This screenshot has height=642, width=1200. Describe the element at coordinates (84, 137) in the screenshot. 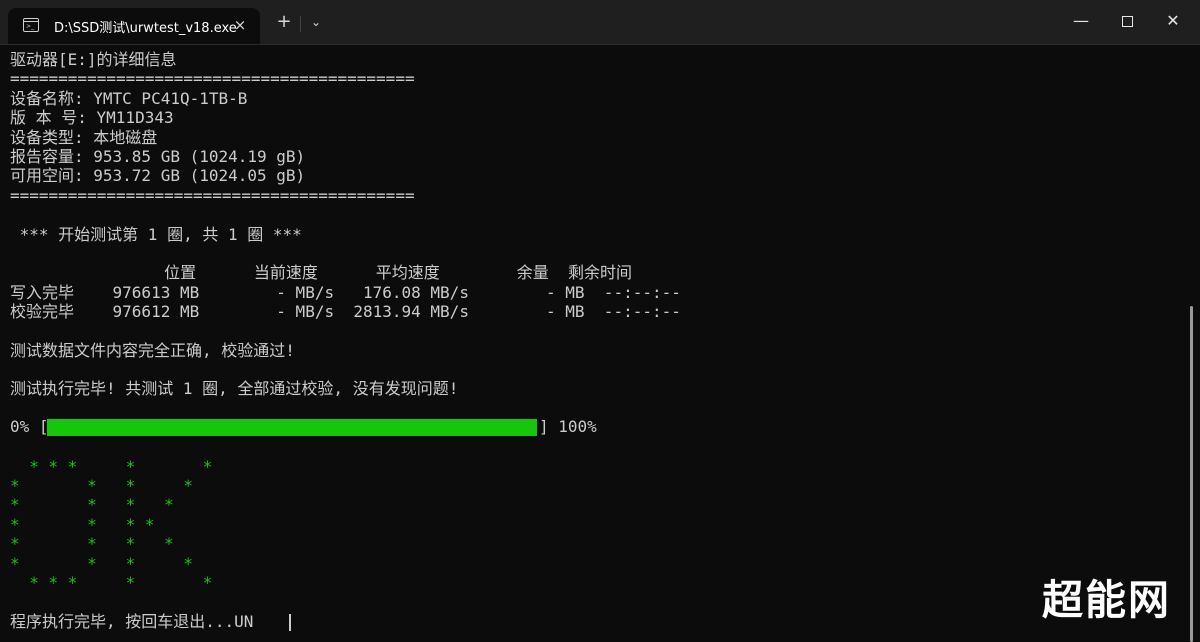

I see `device-type: 设备类型: 本地磁盘` at that location.